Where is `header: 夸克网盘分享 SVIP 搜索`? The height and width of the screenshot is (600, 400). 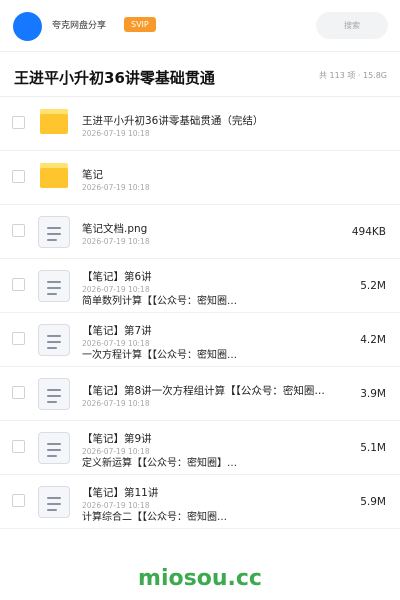
header: 夸克网盘分享 SVIP 搜索 is located at coordinates (200, 26).